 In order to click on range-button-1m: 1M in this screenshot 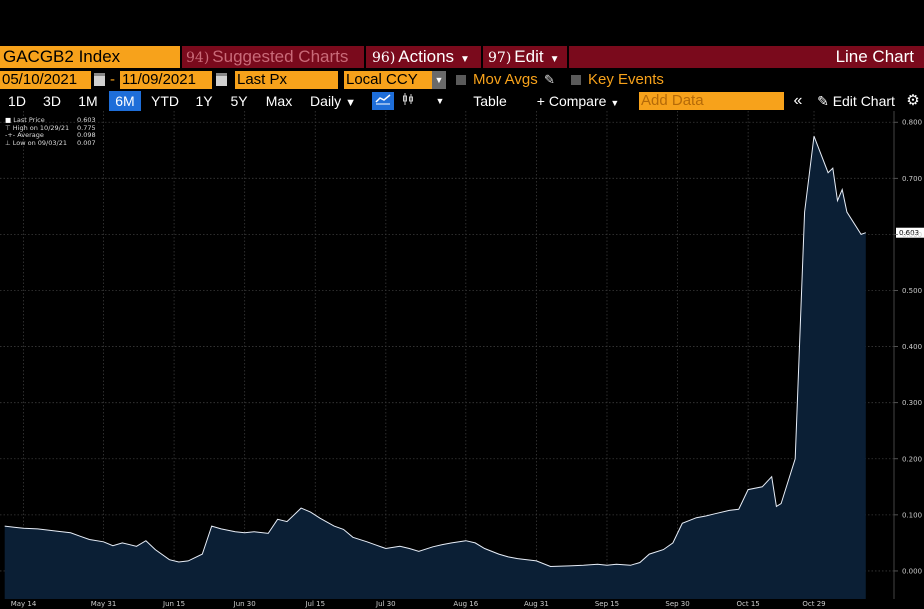, I will do `click(88, 101)`.